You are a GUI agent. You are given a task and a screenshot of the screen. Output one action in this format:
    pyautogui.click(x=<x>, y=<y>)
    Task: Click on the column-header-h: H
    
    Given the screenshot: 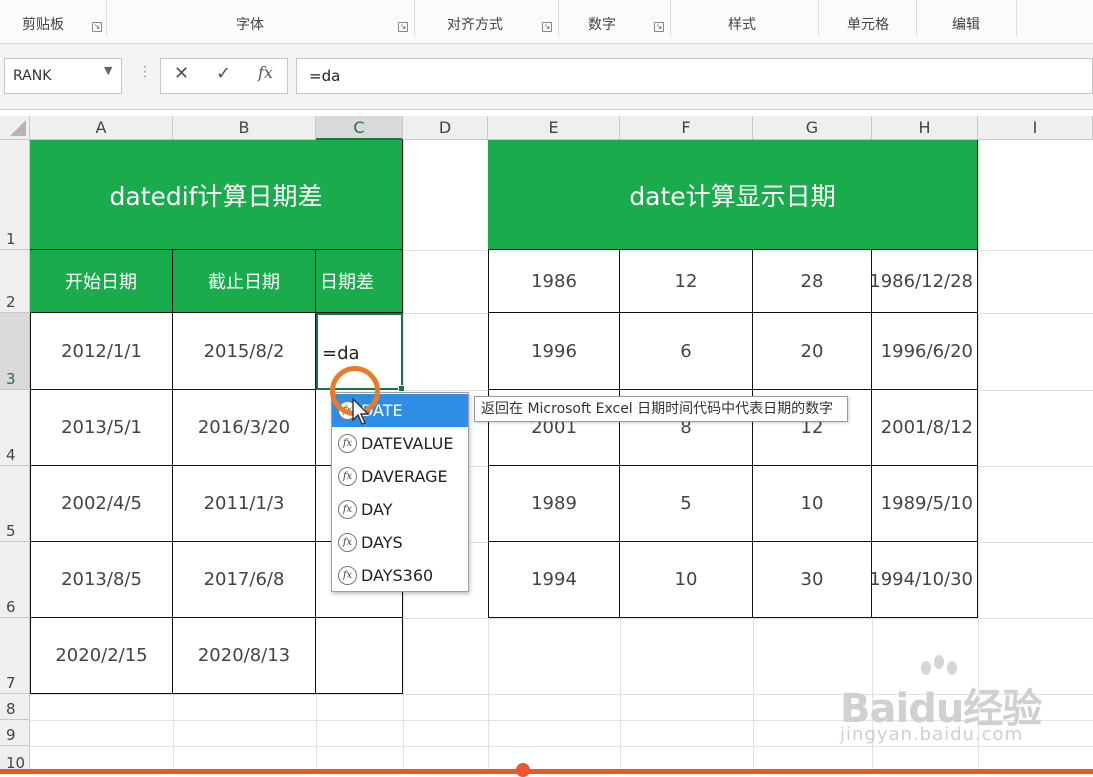 What is the action you would take?
    pyautogui.click(x=925, y=128)
    